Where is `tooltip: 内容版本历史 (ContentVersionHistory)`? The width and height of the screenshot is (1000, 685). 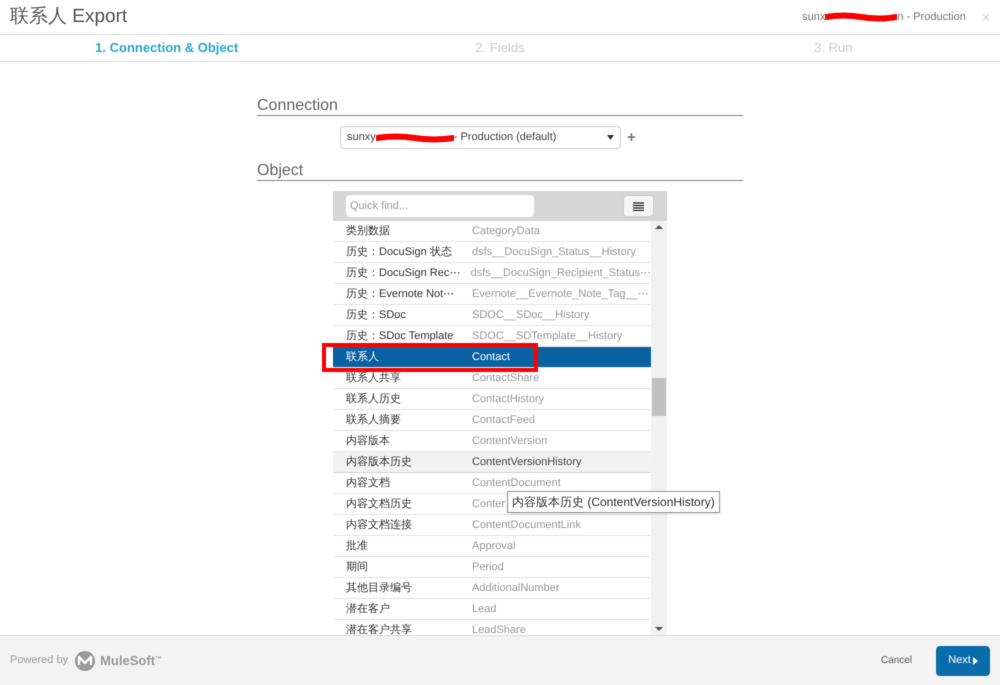
tooltip: 内容版本历史 (ContentVersionHistory) is located at coordinates (613, 502).